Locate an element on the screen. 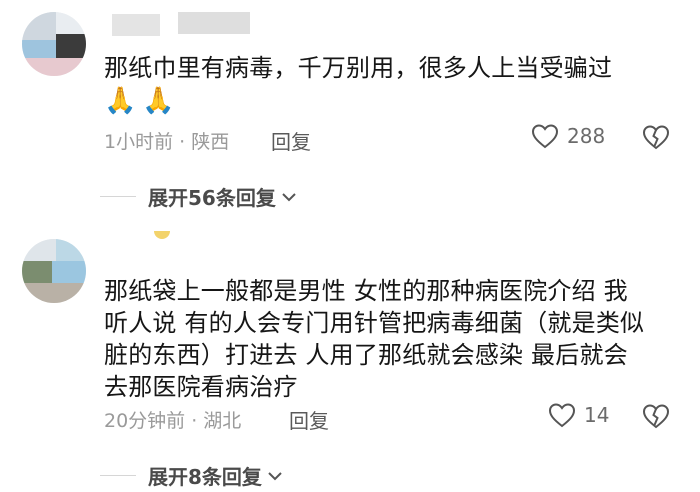 This screenshot has height=492, width=700. comment-meta: 20分钟前 · 湖北 is located at coordinates (173, 421).